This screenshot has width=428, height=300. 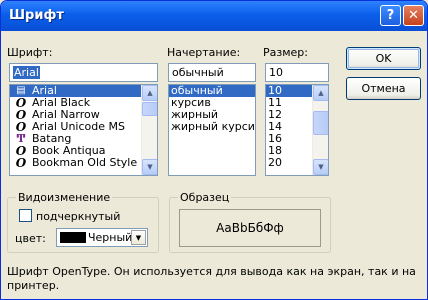 I want to click on font-name-input: Arial, so click(x=83, y=72).